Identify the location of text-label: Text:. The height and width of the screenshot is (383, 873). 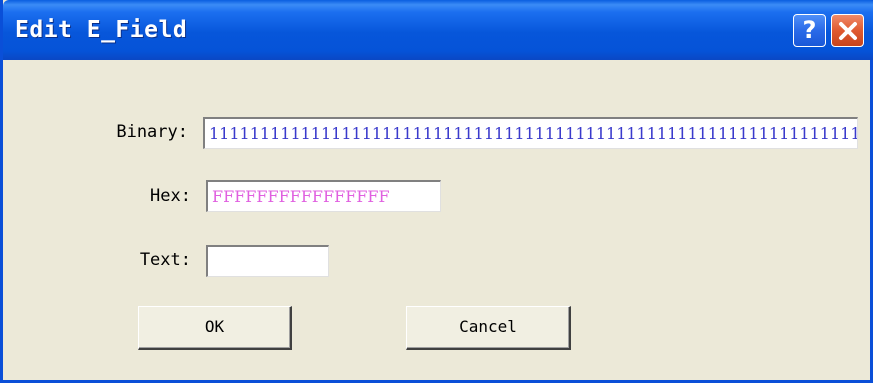
(165, 260).